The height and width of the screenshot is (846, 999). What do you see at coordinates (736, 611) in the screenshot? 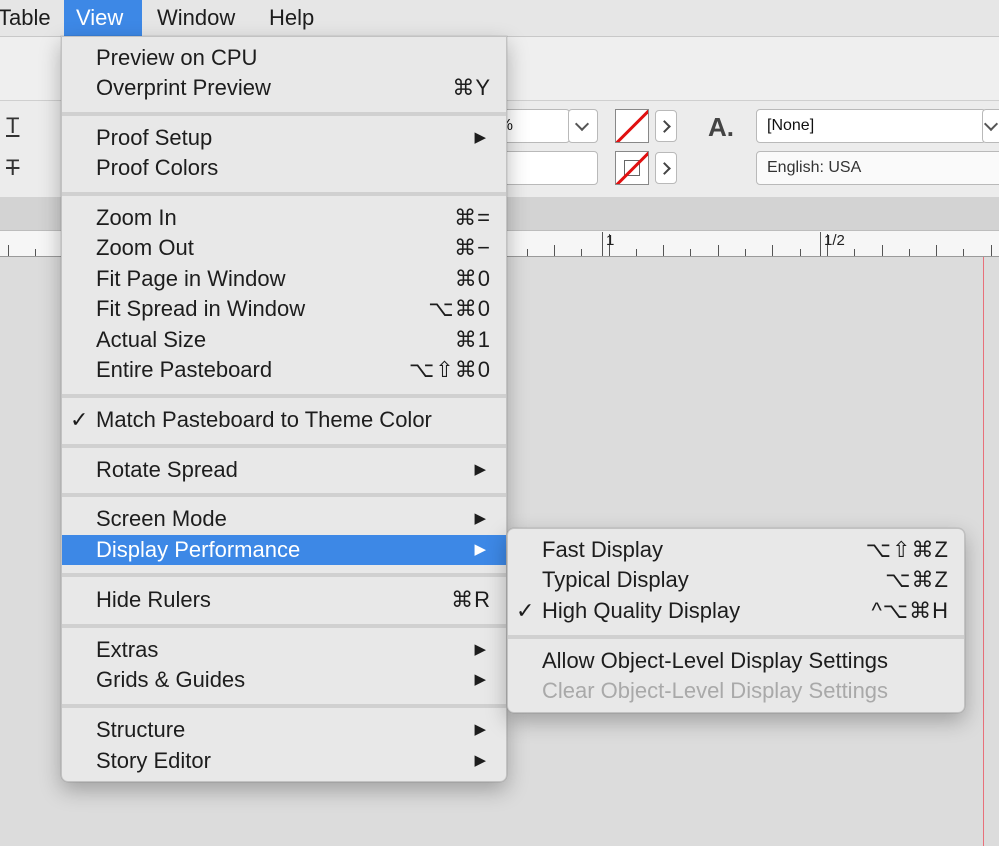
I see `submenu-item-high-quality-display: ✓ High Quality Display ^⌥⌘H` at bounding box center [736, 611].